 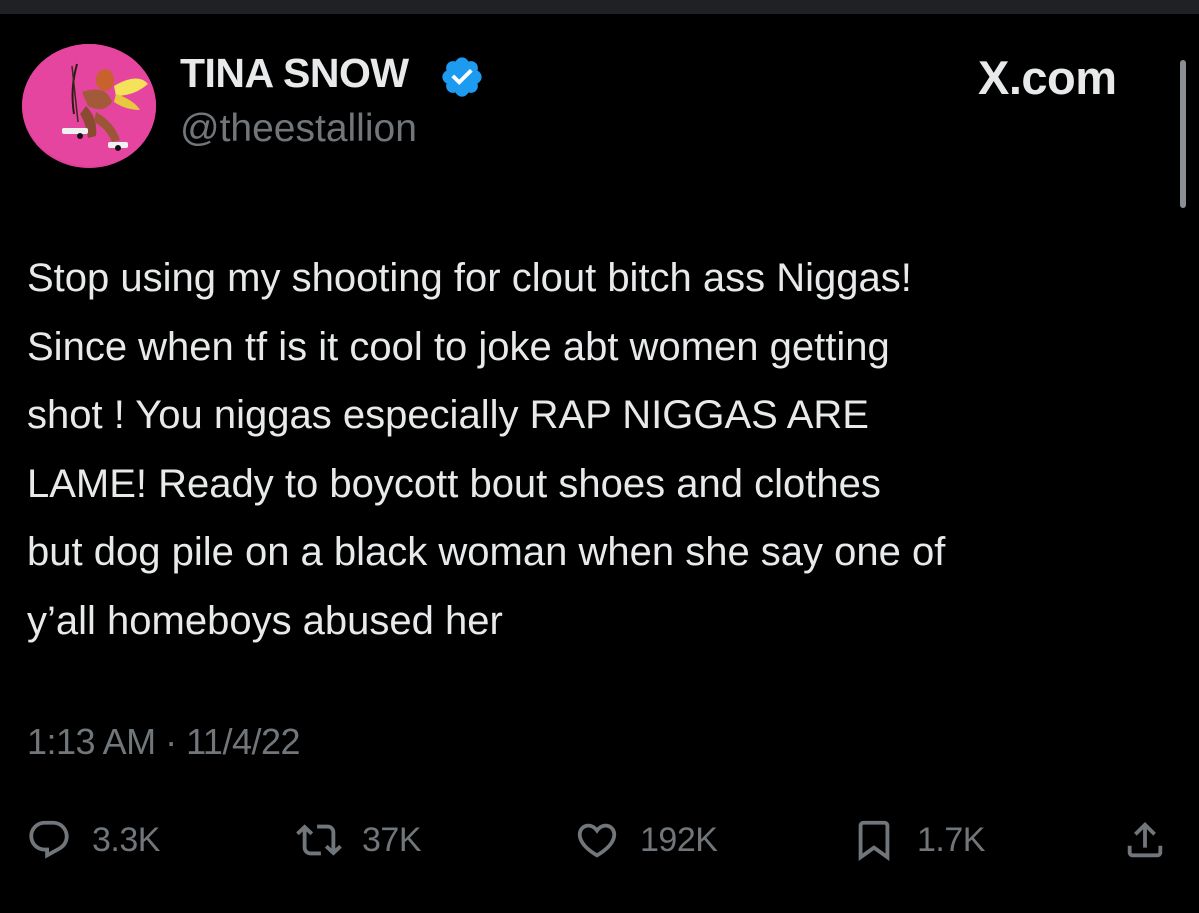 I want to click on bookmark-icon, so click(x=874, y=840).